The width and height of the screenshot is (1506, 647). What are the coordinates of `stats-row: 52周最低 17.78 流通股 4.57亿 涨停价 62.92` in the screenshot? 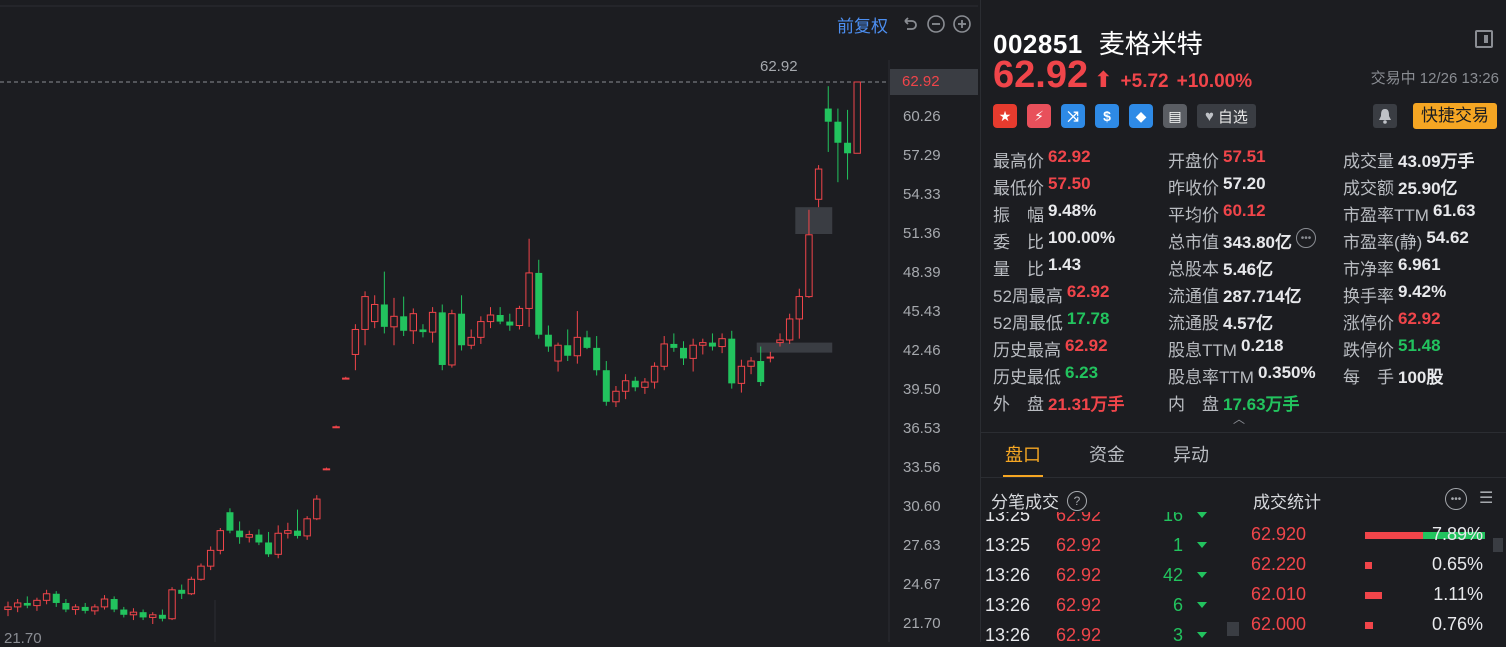 It's located at (1248, 321).